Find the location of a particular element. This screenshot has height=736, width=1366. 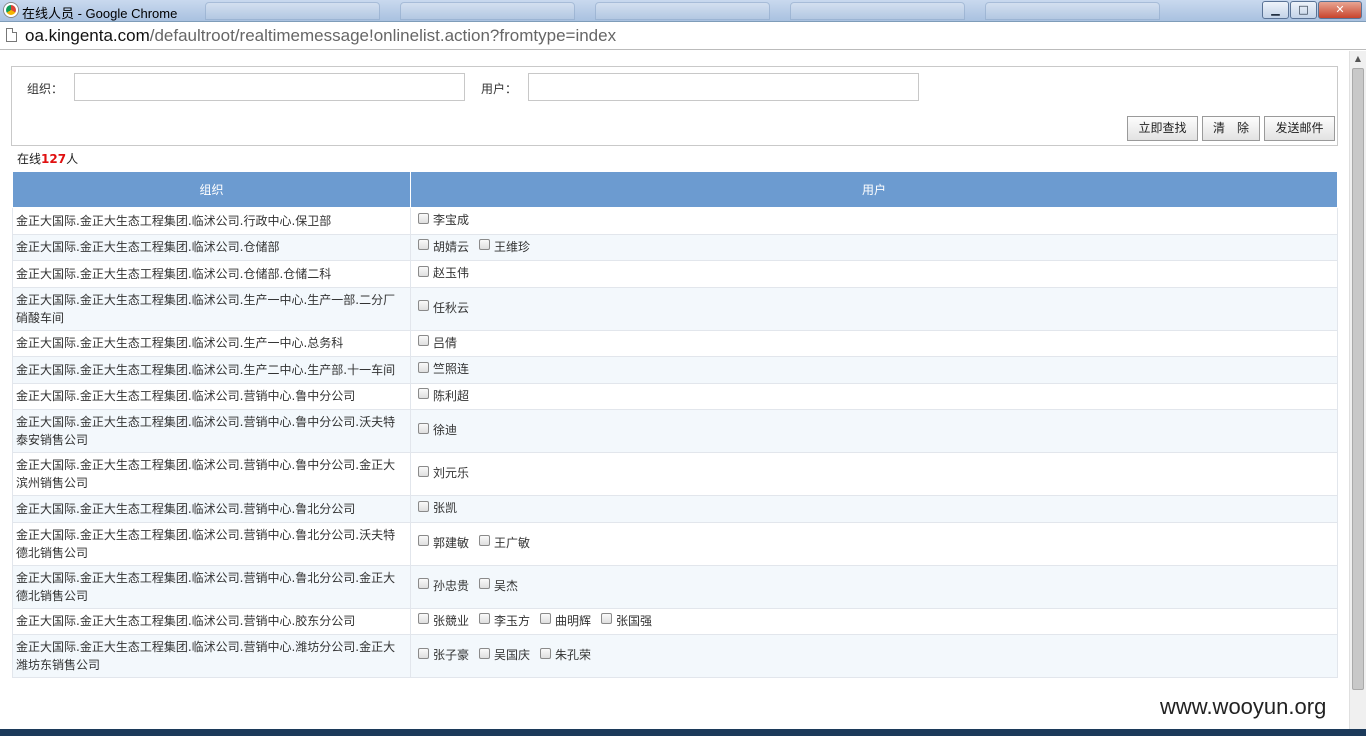

minimize-button: ▁ is located at coordinates (1275, 10).